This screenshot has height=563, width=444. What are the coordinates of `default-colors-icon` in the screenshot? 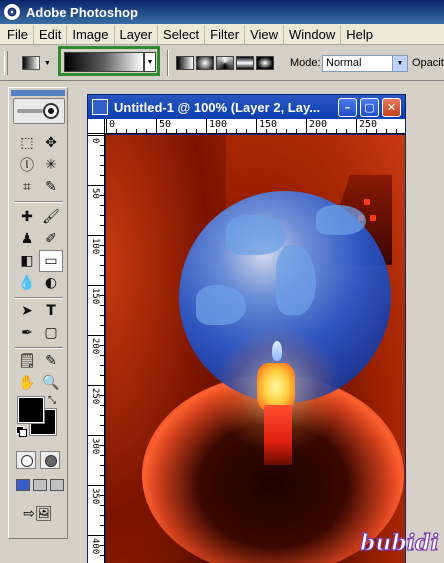 It's located at (21, 431).